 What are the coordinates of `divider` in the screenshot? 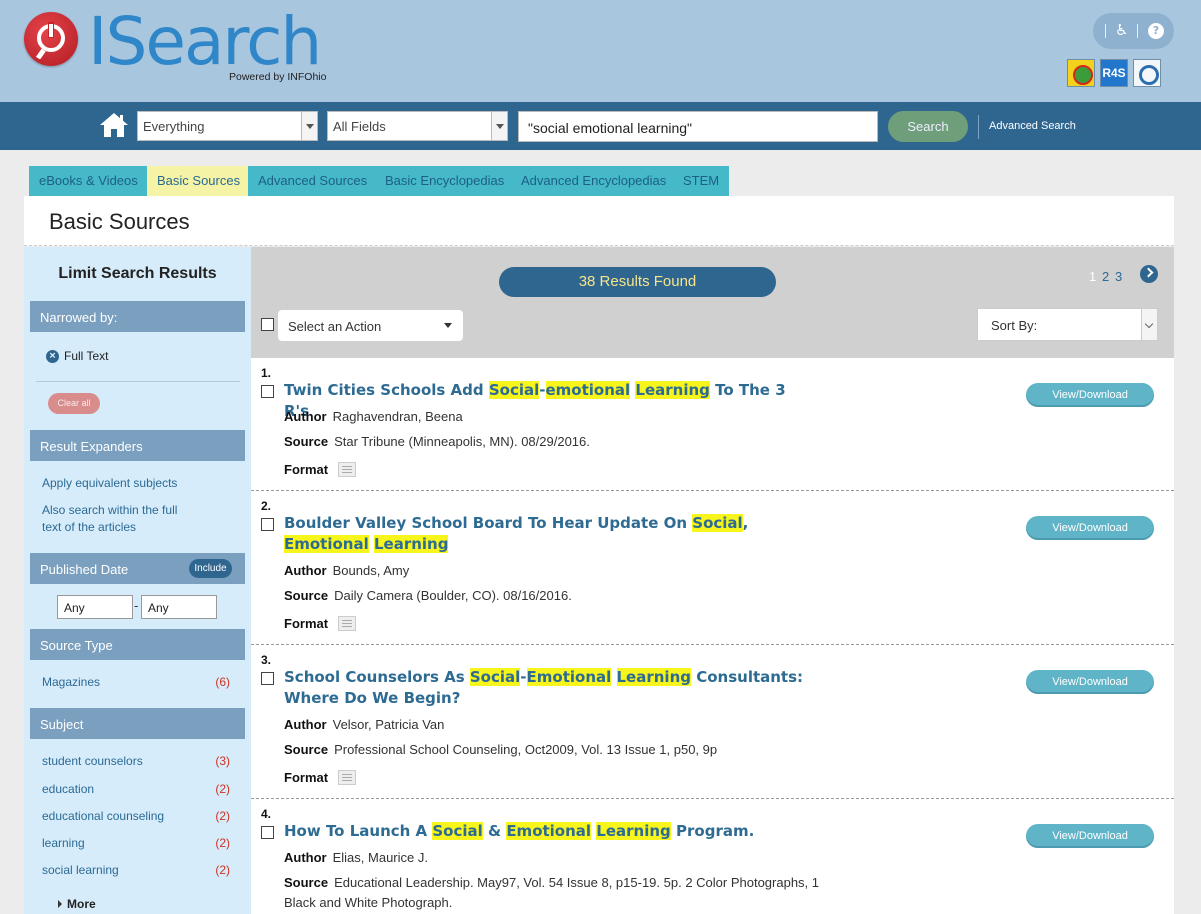 It's located at (138, 381).